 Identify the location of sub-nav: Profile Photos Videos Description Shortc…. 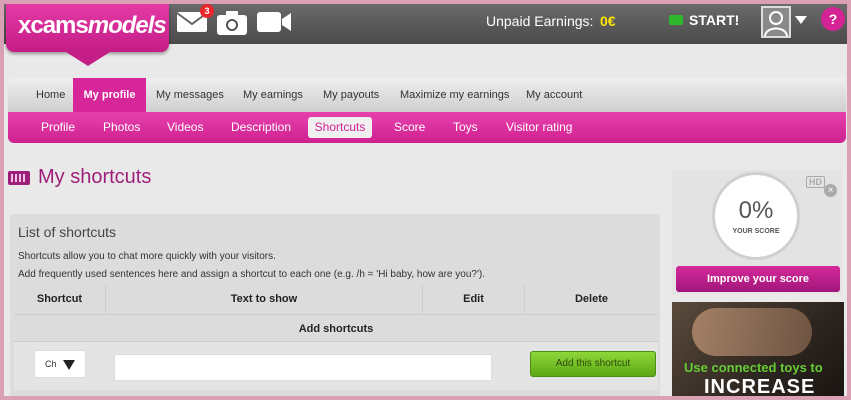
(427, 127).